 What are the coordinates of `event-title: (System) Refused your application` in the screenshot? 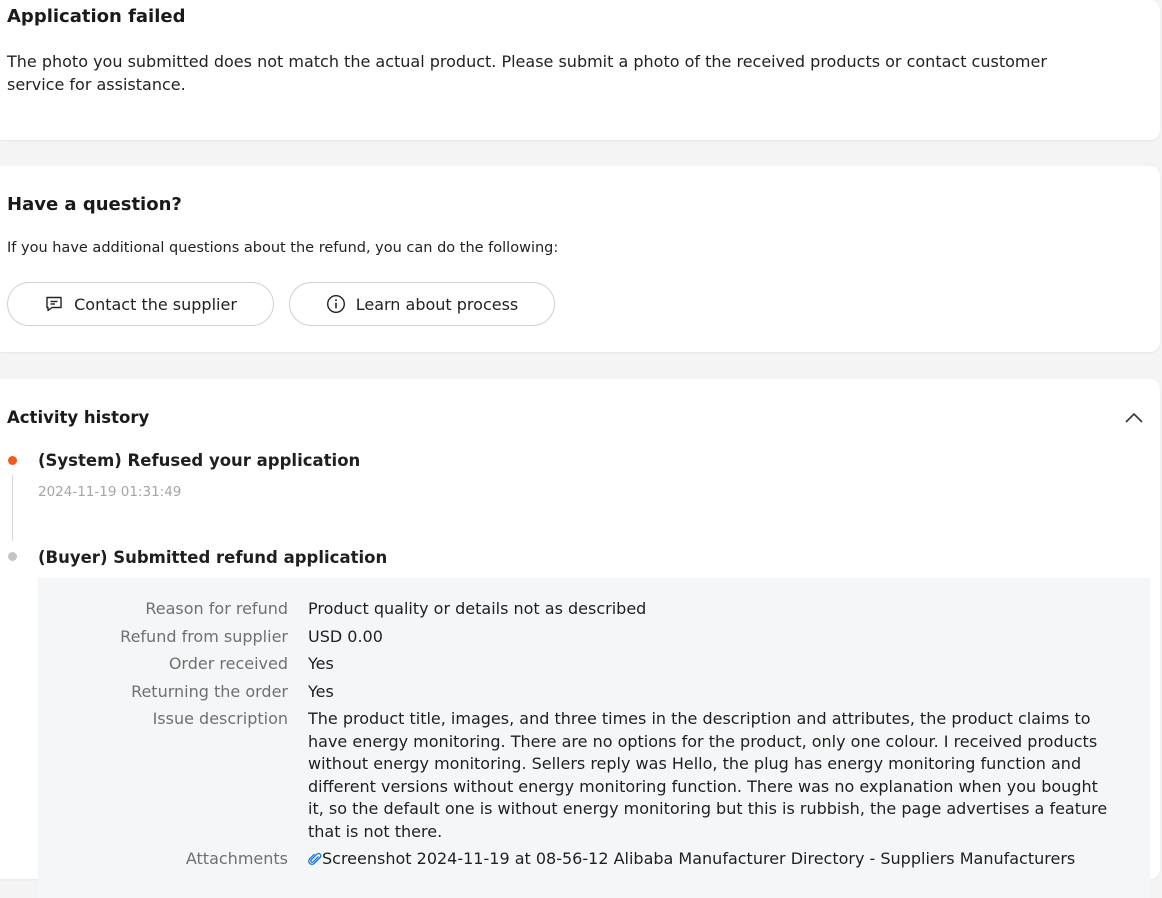 It's located at (199, 460).